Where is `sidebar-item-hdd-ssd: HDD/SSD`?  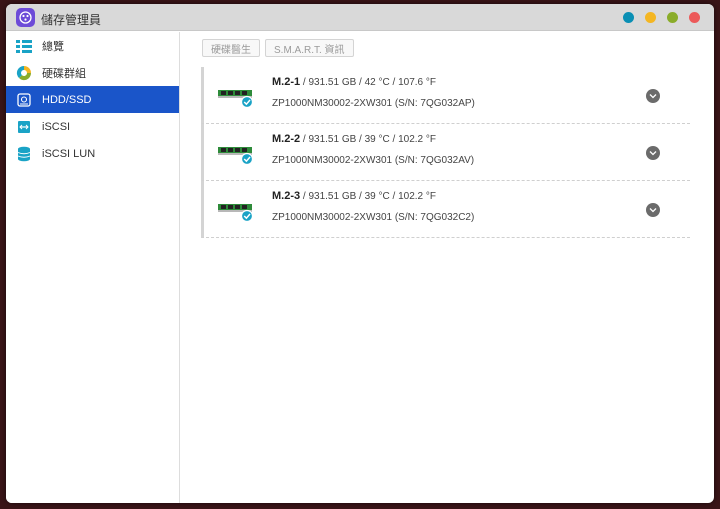
sidebar-item-hdd-ssd: HDD/SSD is located at coordinates (92, 99).